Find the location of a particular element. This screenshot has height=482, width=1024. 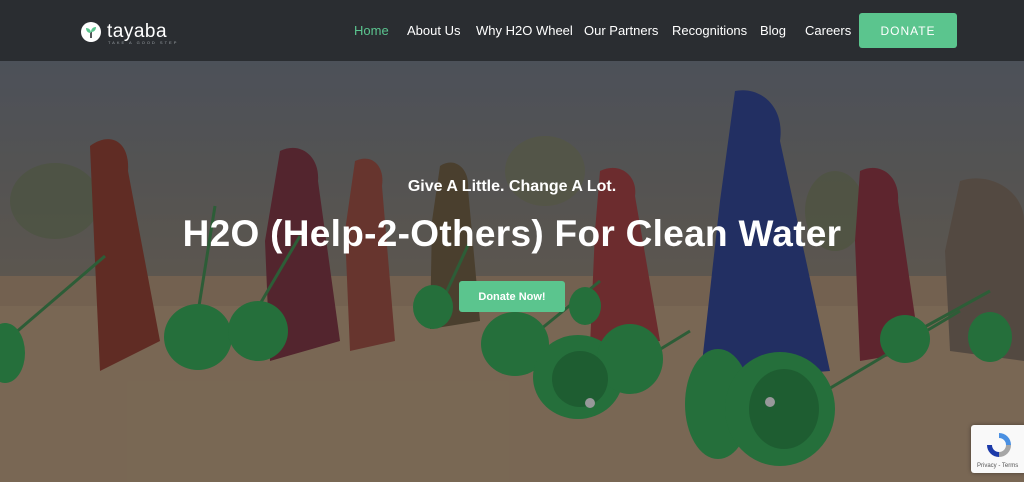

nav-item-careers: Careers is located at coordinates (828, 30).